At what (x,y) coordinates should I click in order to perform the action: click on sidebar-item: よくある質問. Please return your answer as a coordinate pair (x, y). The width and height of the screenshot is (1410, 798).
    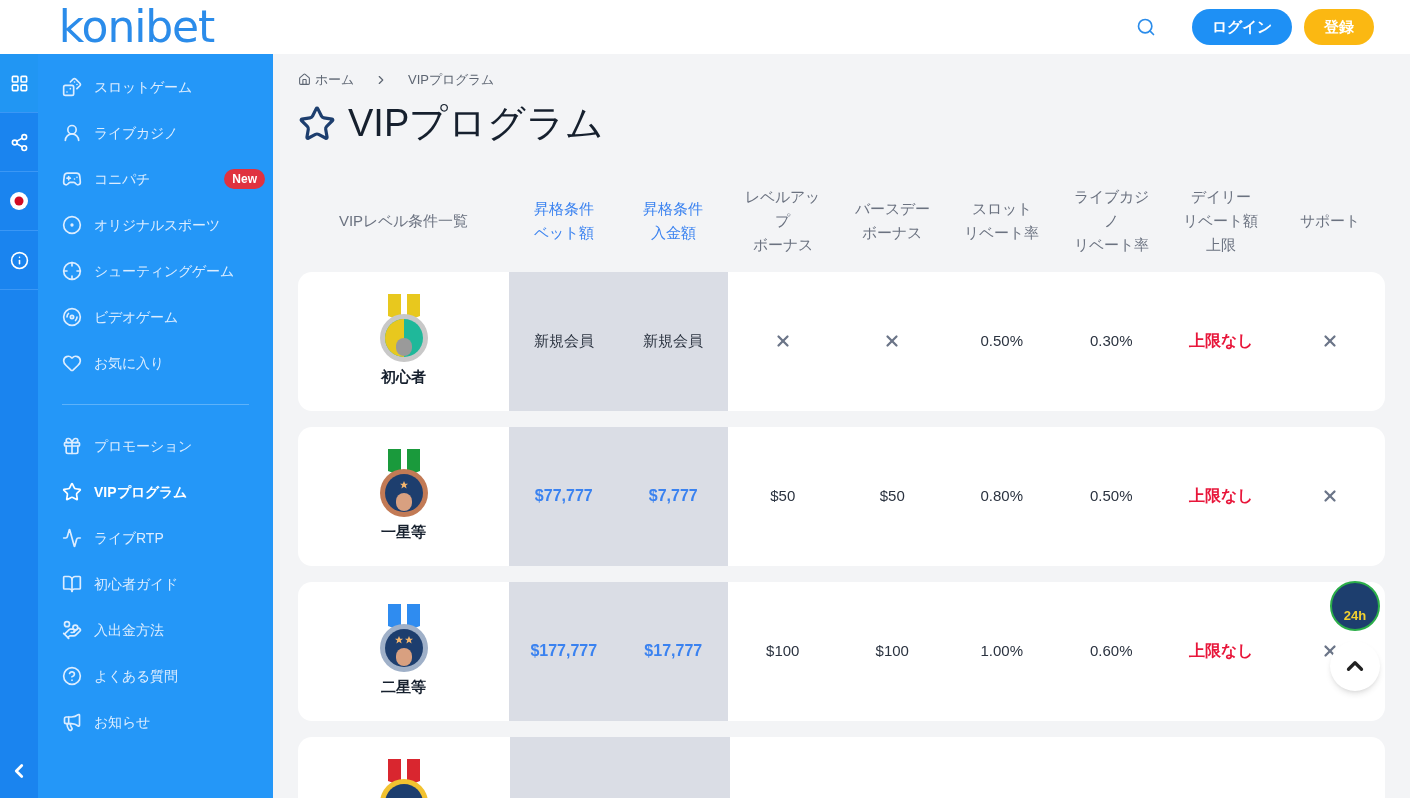
    Looking at the image, I should click on (155, 676).